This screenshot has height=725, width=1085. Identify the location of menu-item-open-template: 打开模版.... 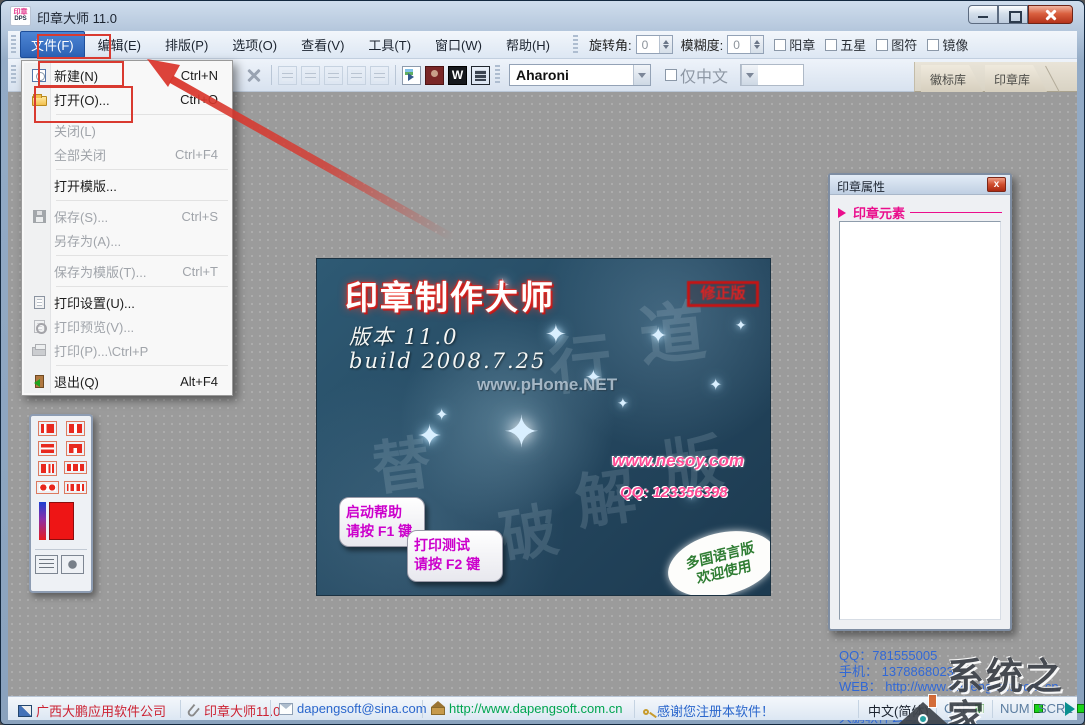
(127, 185).